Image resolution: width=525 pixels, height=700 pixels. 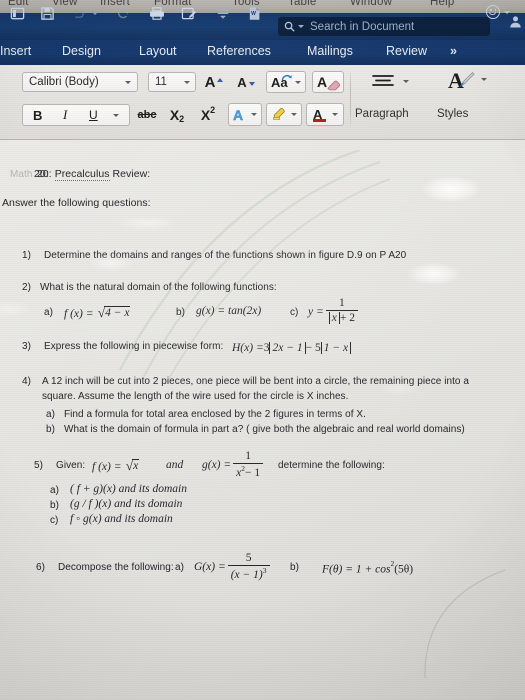 What do you see at coordinates (233, 465) in the screenshot?
I see `question-5-g-expression: g(x) = 1 x2− 1` at bounding box center [233, 465].